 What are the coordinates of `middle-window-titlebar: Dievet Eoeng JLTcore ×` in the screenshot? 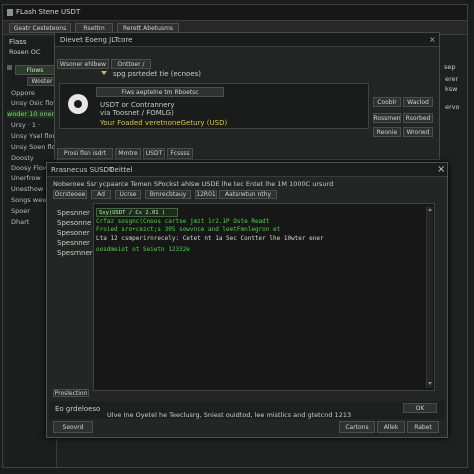 It's located at (247, 40).